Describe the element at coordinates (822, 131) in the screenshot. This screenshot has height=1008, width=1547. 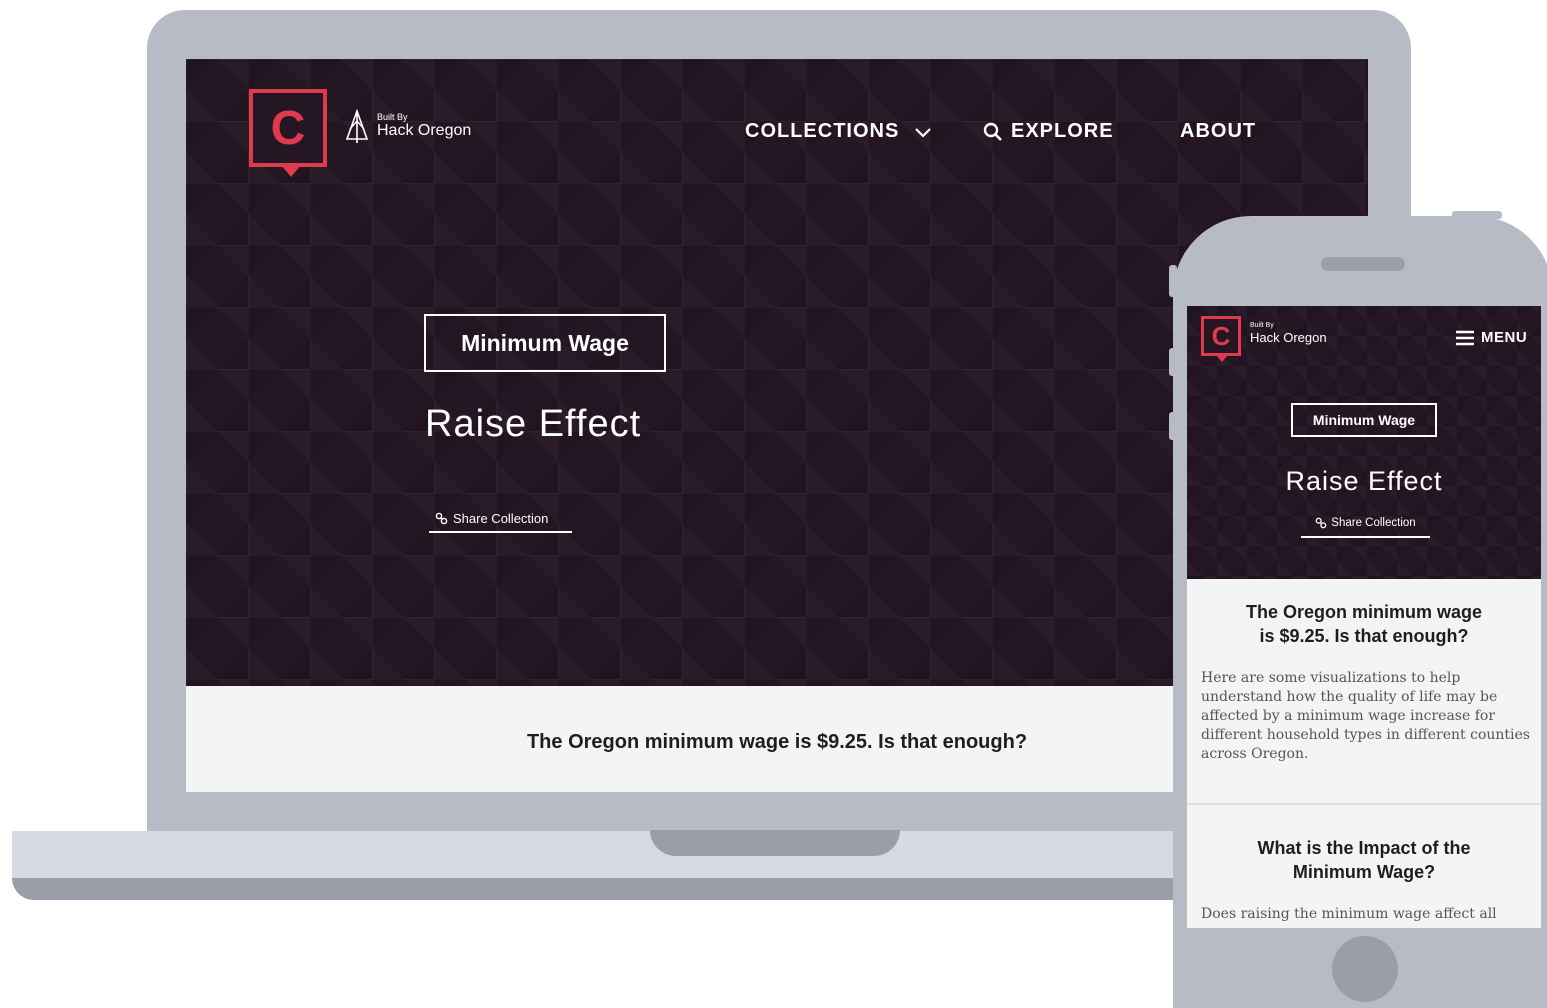
I see `nav-collections-label: COLLECTIONS` at that location.